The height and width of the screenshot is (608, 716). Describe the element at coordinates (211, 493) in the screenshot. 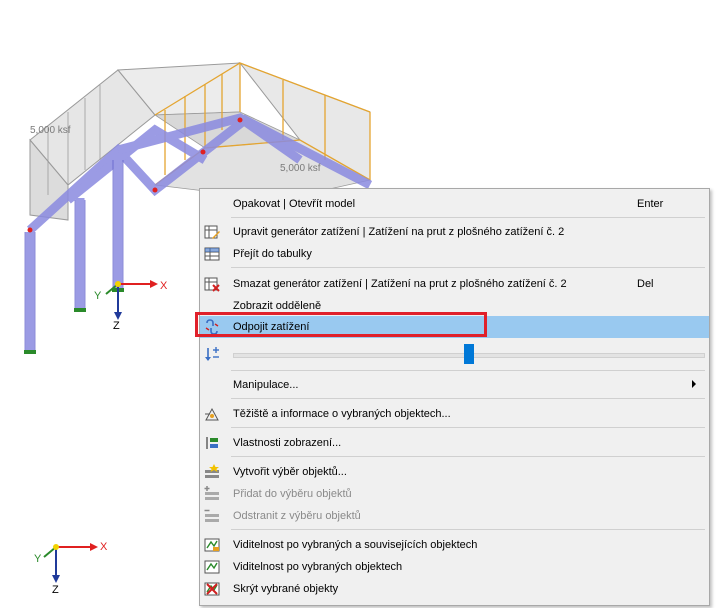

I see `add-selection-icon` at that location.